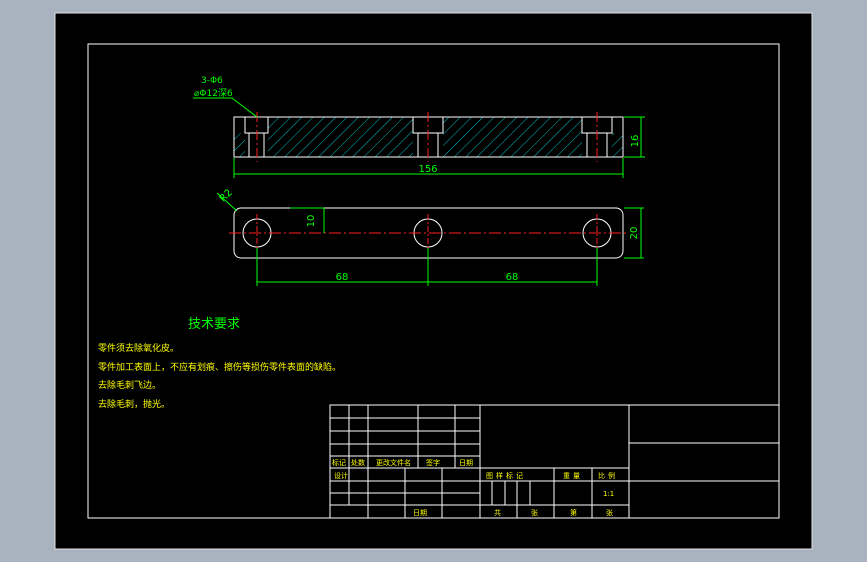 This screenshot has width=867, height=562. What do you see at coordinates (466, 463) in the screenshot?
I see `rev-header-date: 日期` at bounding box center [466, 463].